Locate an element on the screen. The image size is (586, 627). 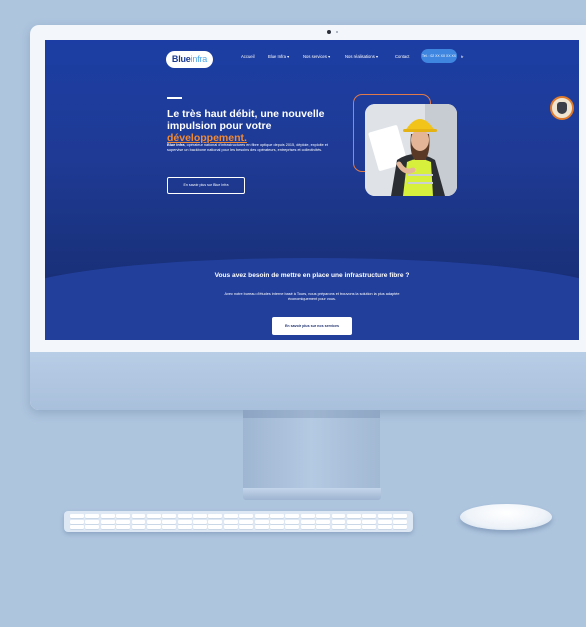
nav-blue-infra: Blue Infra ▾ is located at coordinates (278, 57).